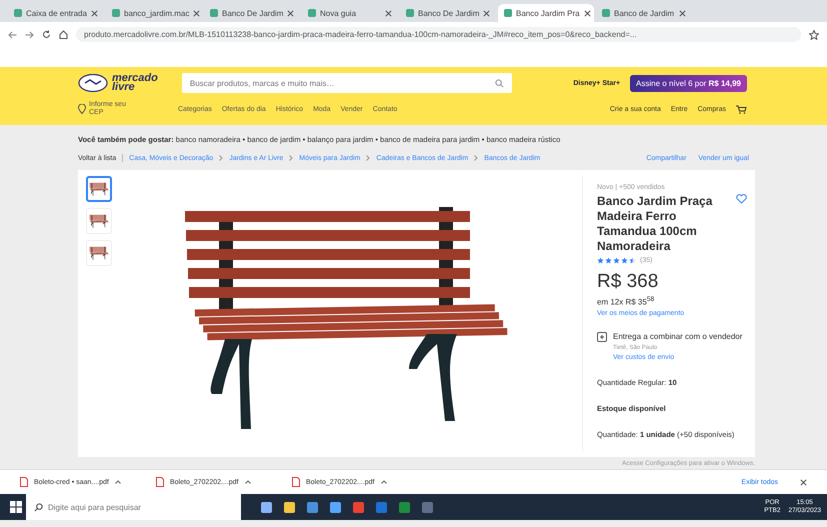 The image size is (827, 527). I want to click on reload-icon, so click(46, 34).